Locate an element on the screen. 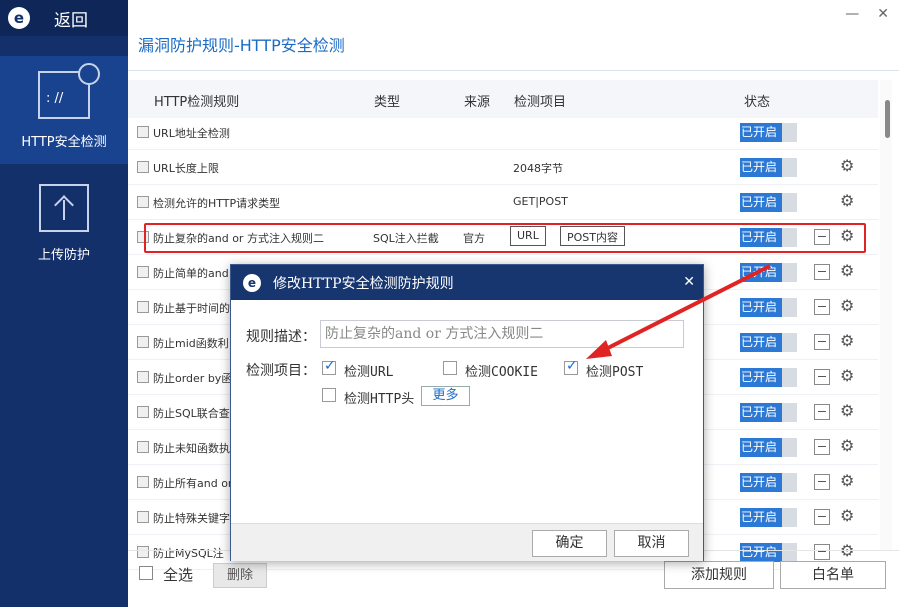 The image size is (899, 607). sidebar-item-http-check: : // HTTP安全检测 is located at coordinates (64, 110).